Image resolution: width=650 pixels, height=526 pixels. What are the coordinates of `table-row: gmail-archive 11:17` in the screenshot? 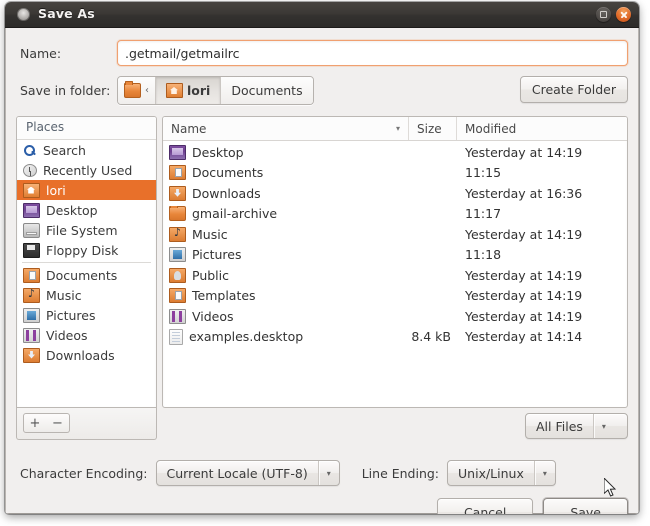 It's located at (395, 214).